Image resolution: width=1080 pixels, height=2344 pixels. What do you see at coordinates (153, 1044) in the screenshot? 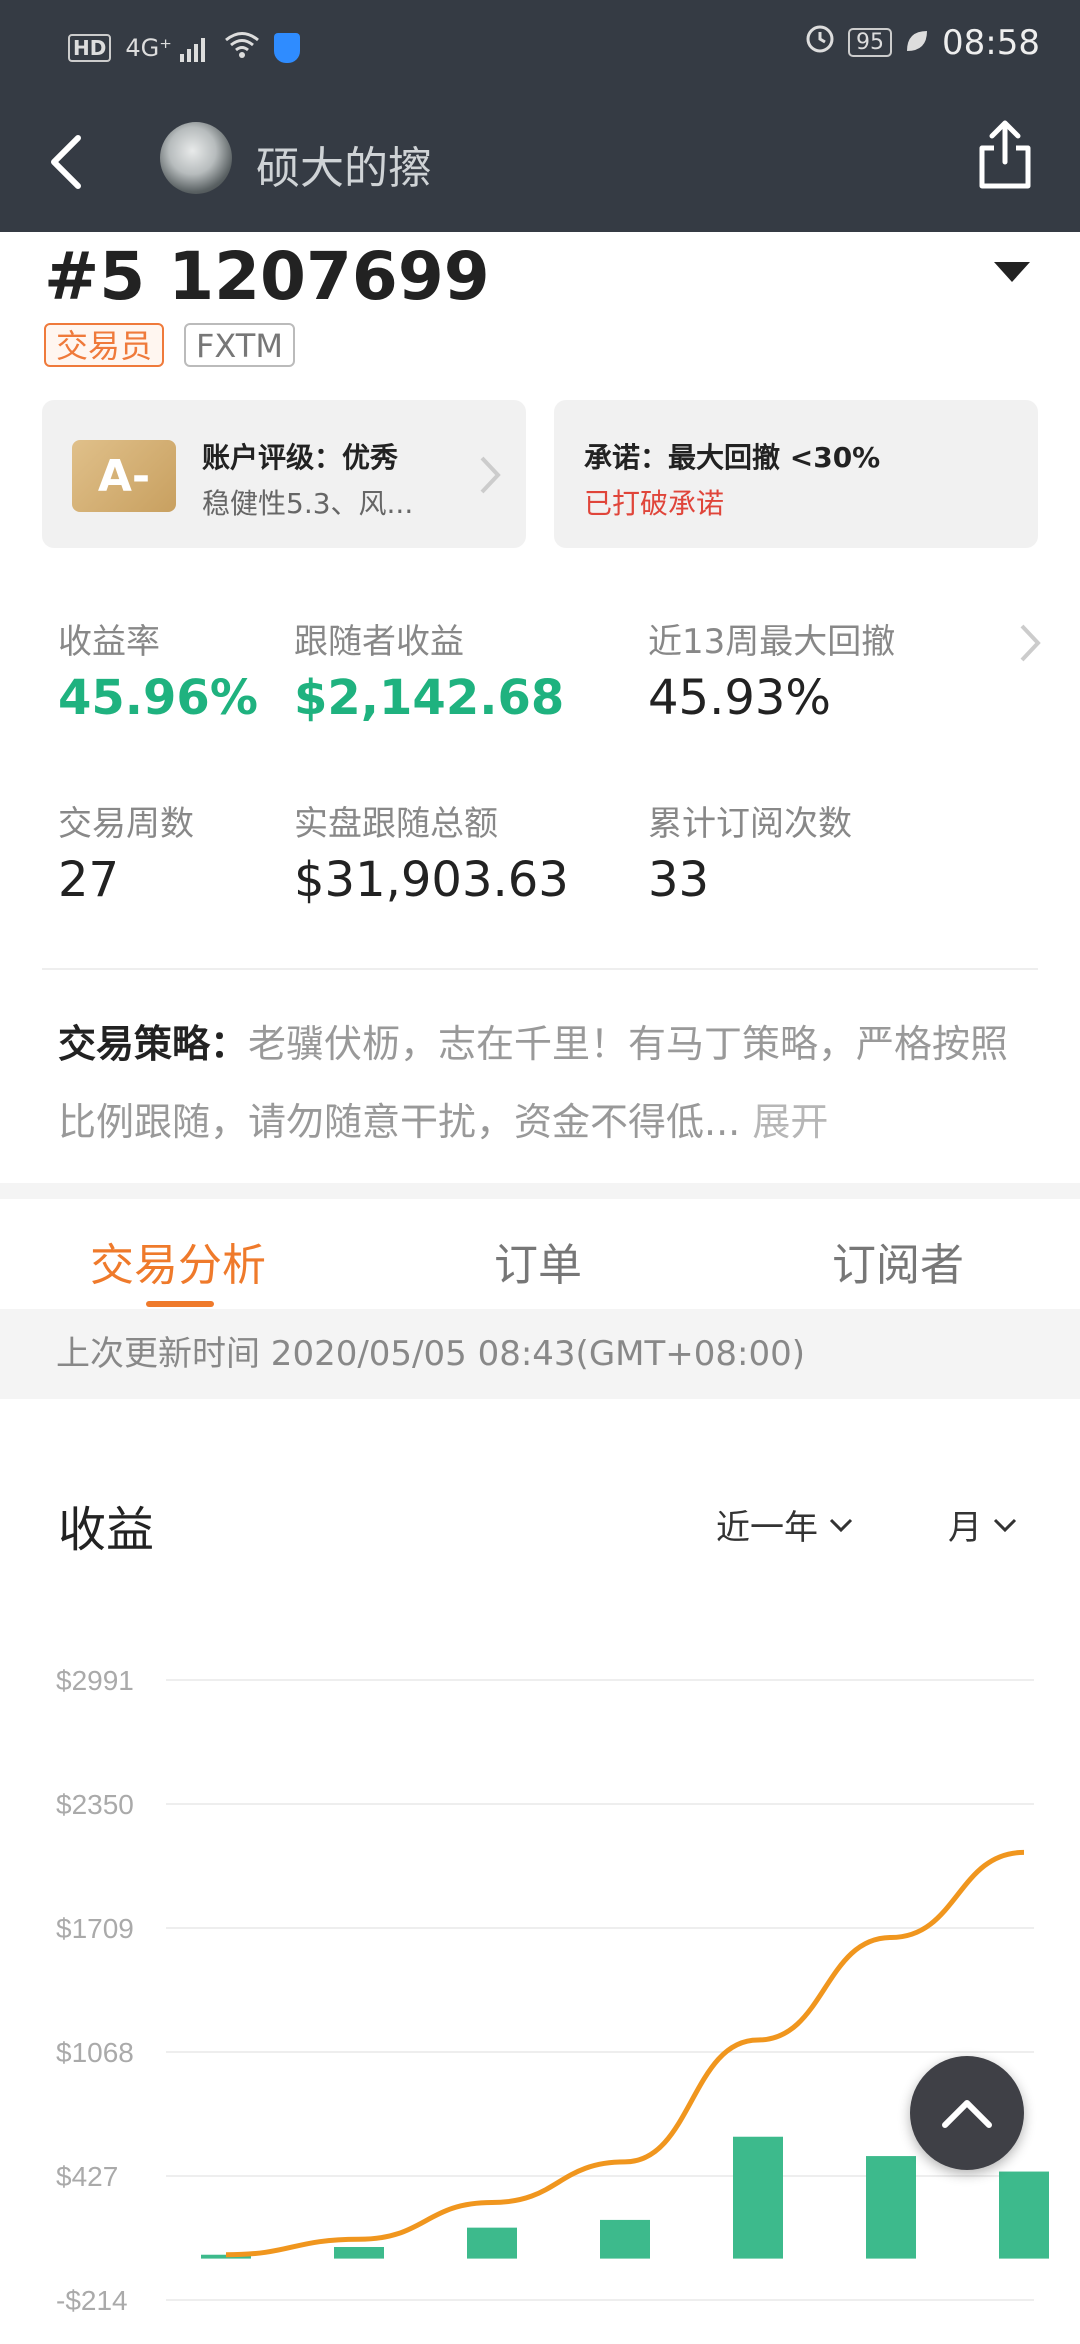
I see `strategy-label: 交易策略：` at bounding box center [153, 1044].